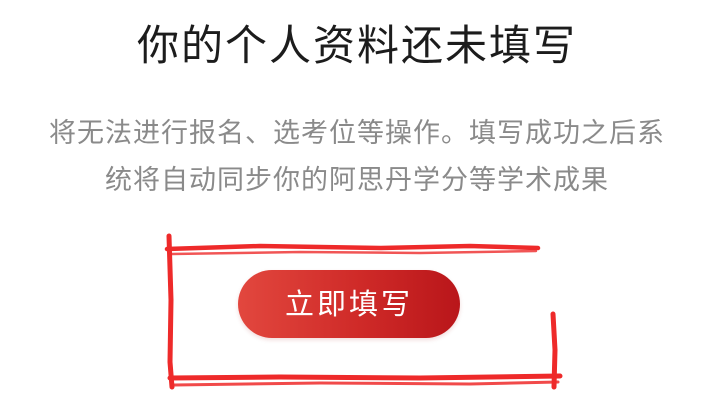 The width and height of the screenshot is (714, 397). What do you see at coordinates (365, 377) in the screenshot?
I see `annotation-bottom-stroke` at bounding box center [365, 377].